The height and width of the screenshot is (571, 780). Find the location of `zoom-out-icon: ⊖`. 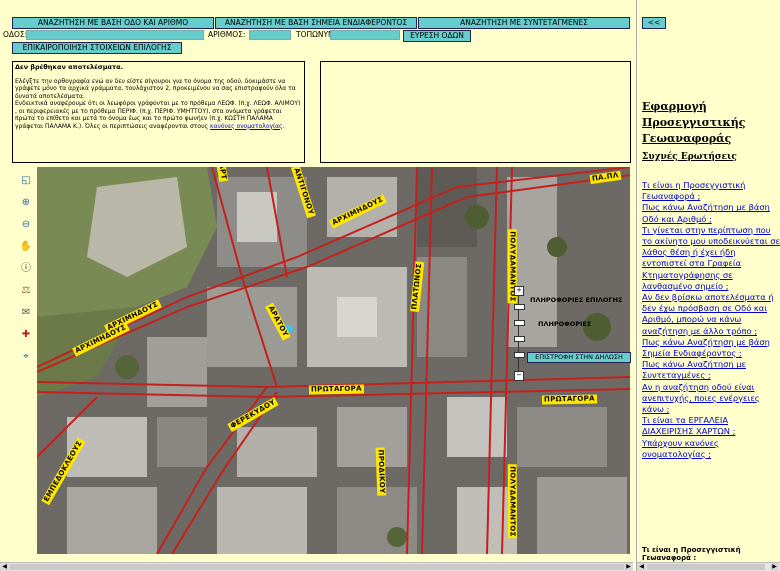

zoom-out-icon: ⊖ is located at coordinates (26, 225).